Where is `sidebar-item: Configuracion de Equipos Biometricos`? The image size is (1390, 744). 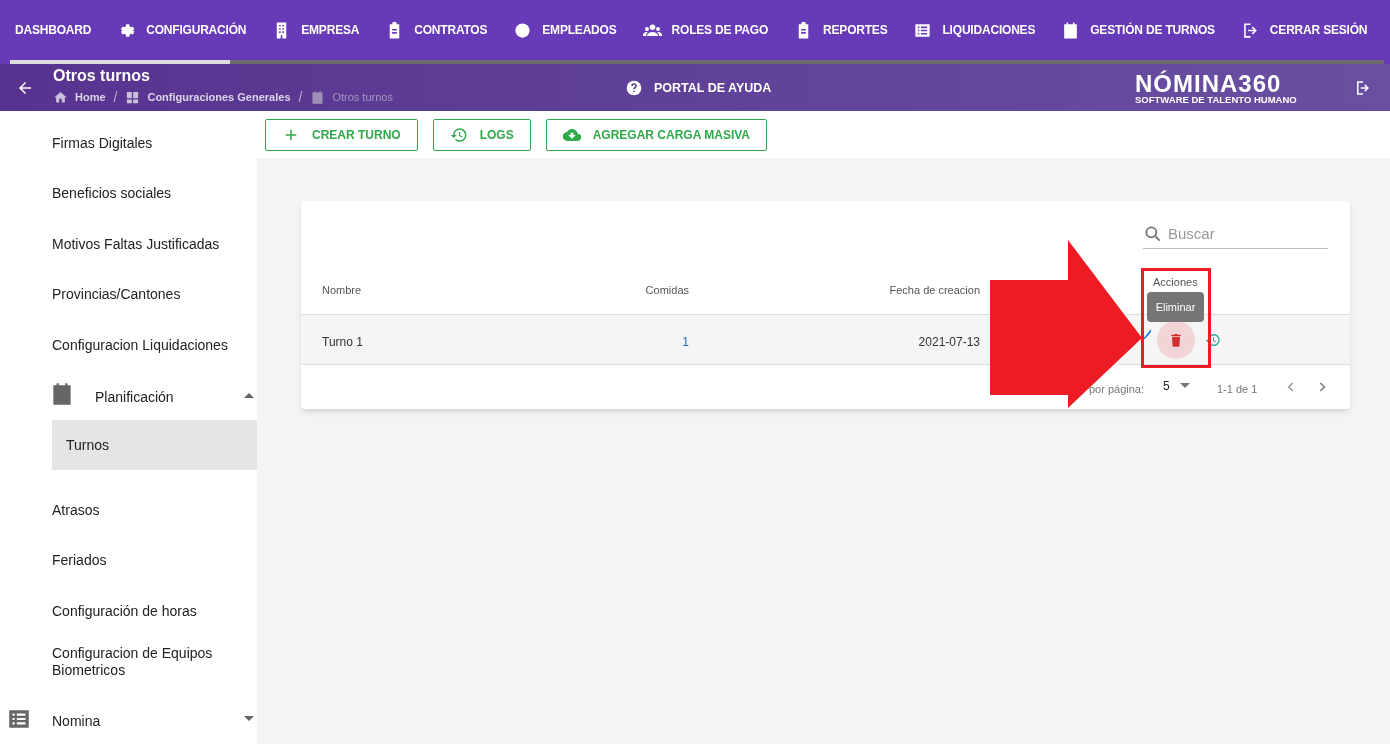 sidebar-item: Configuracion de Equipos Biometricos is located at coordinates (147, 662).